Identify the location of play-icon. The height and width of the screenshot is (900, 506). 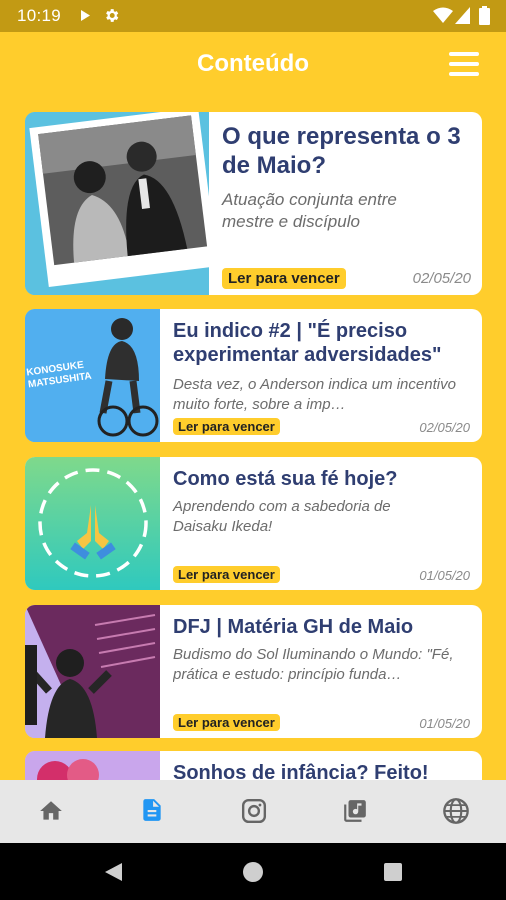
(85, 15).